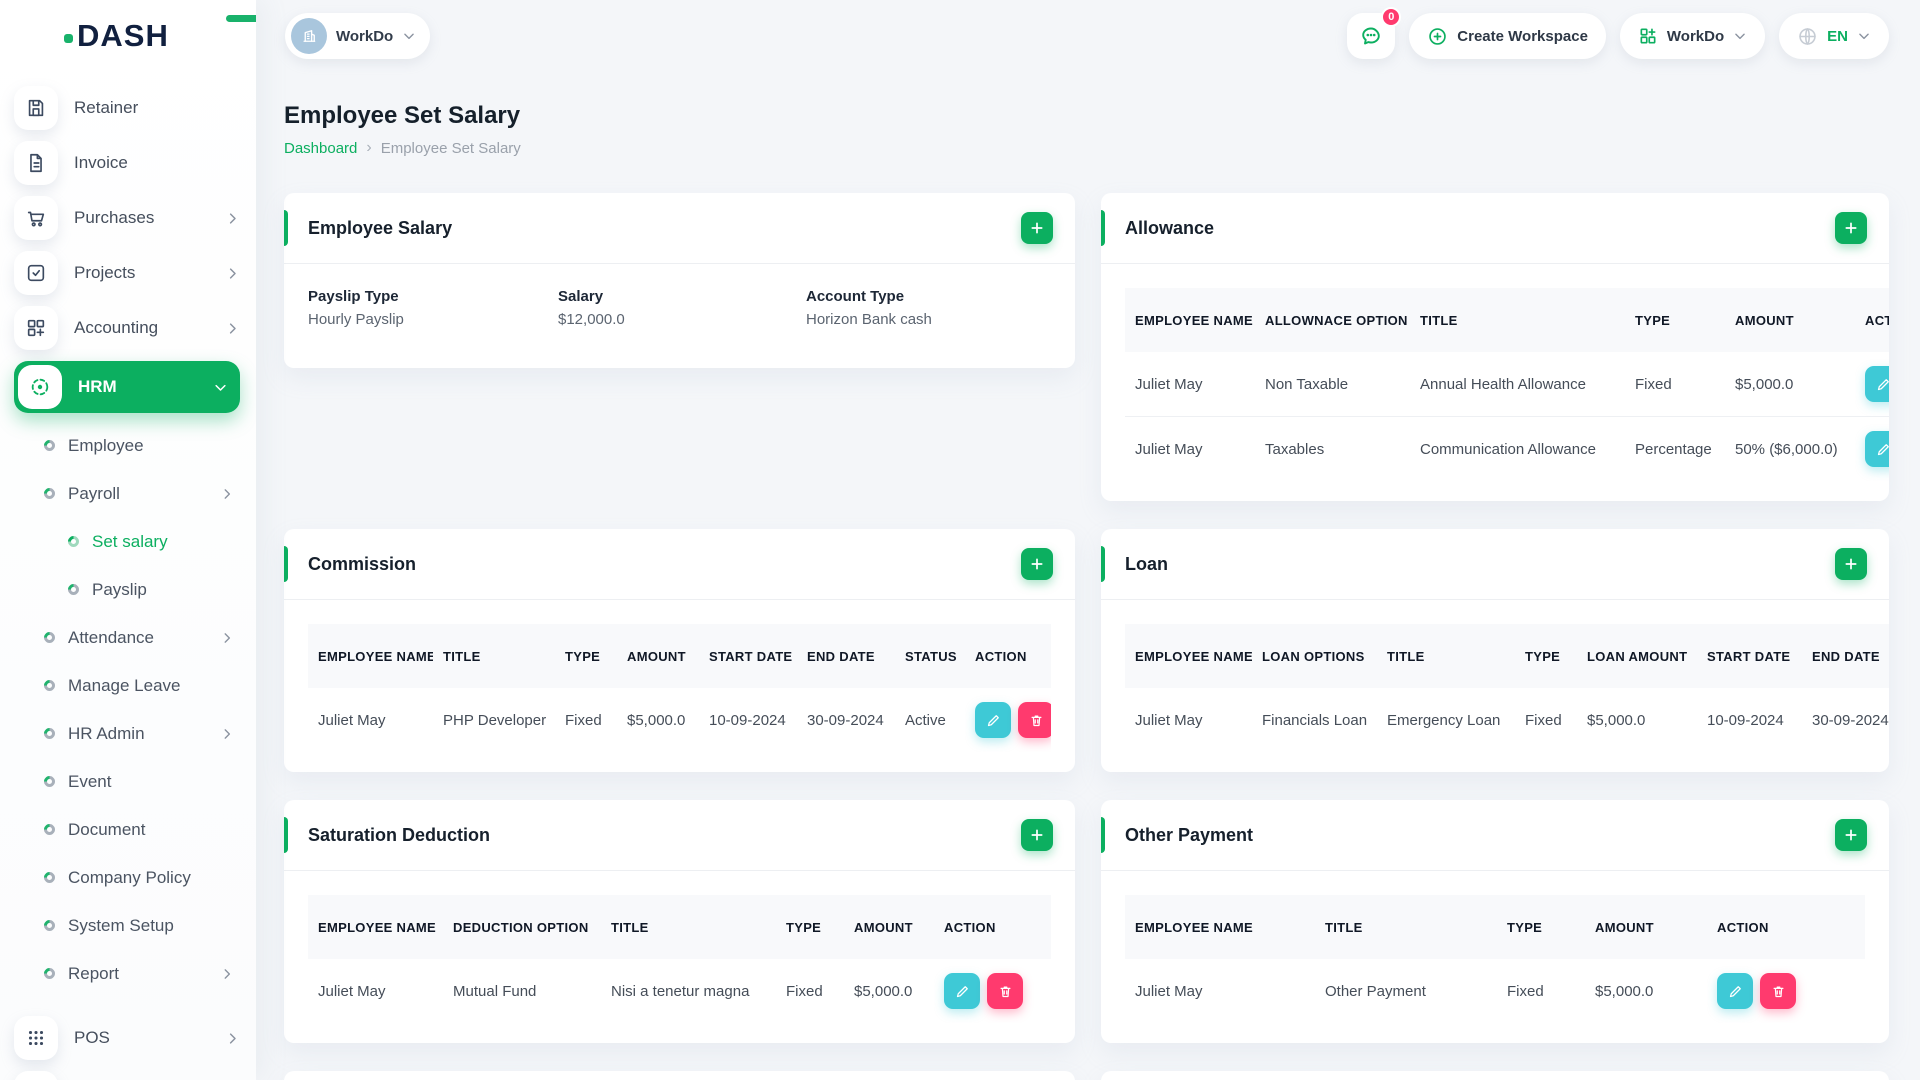 Image resolution: width=1920 pixels, height=1080 pixels. What do you see at coordinates (127, 273) in the screenshot?
I see `sidebar-item-projects: Projects` at bounding box center [127, 273].